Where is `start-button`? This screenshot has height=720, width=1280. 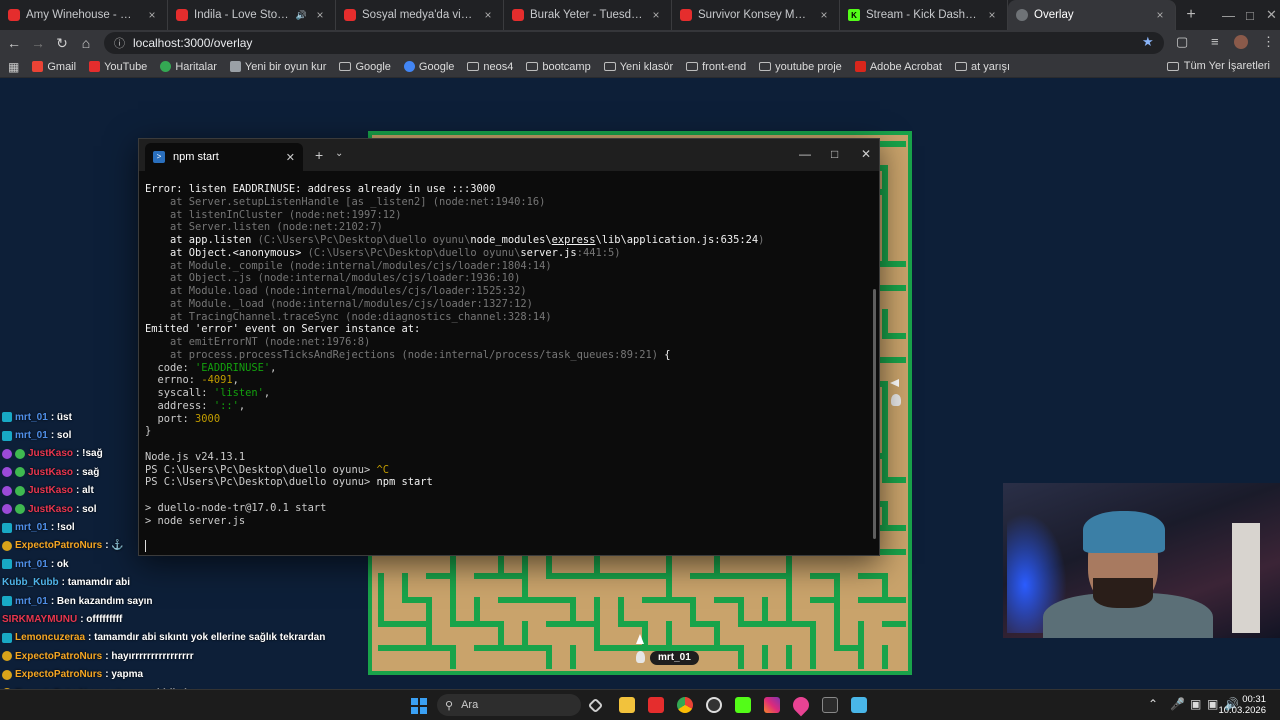
start-button is located at coordinates (419, 706).